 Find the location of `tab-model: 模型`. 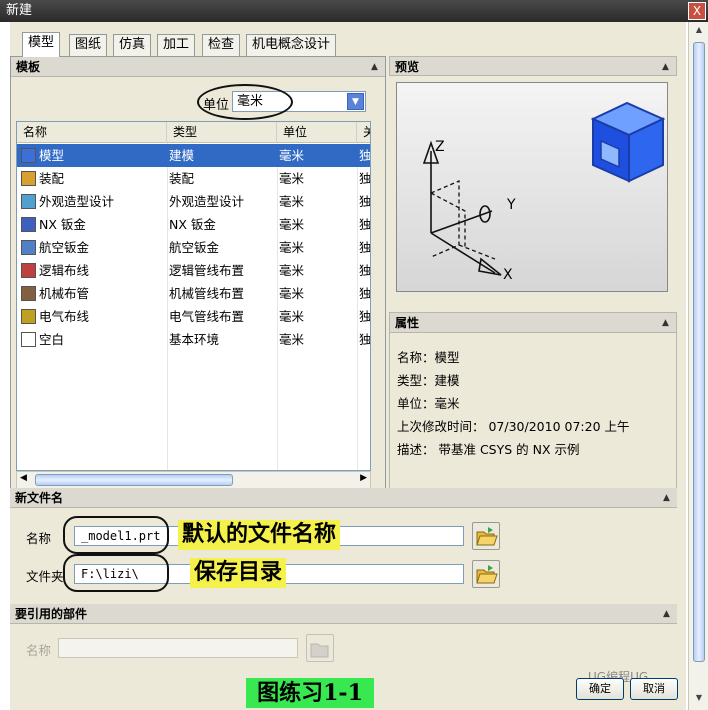

tab-model: 模型 is located at coordinates (41, 44).